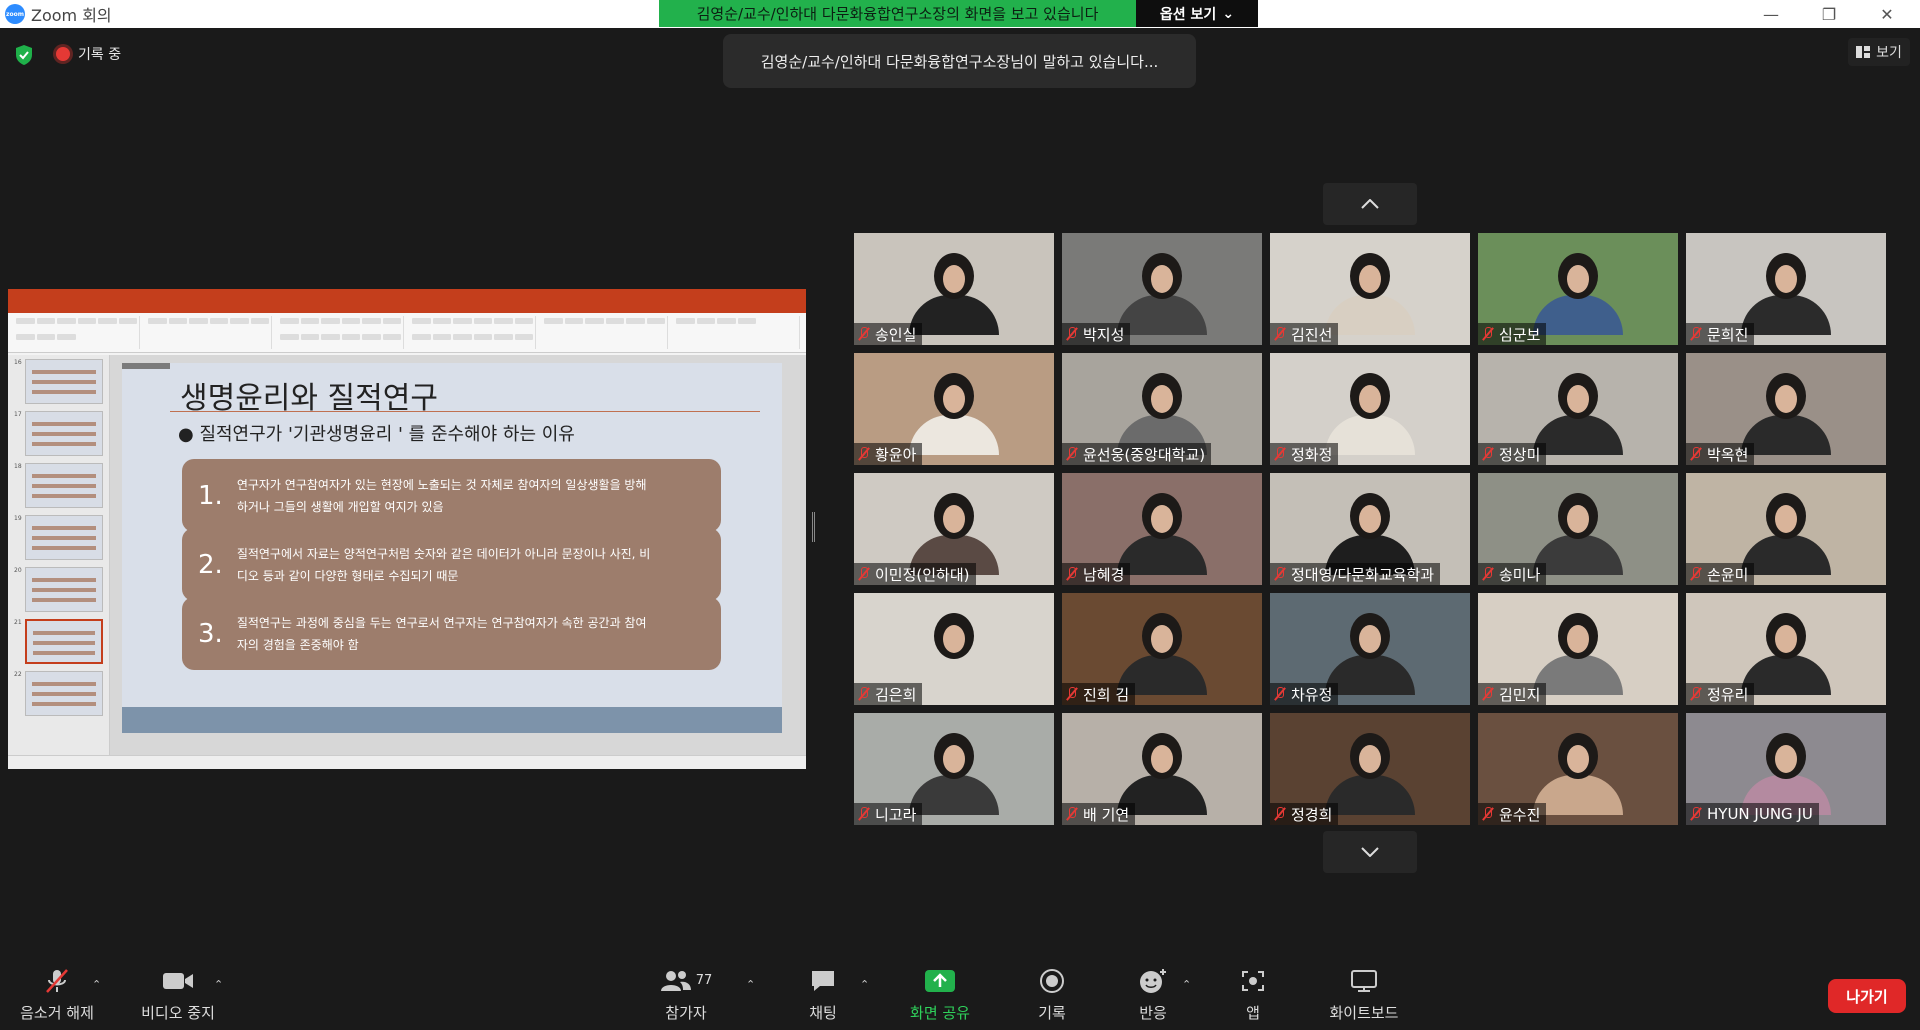  What do you see at coordinates (18, 466) in the screenshot?
I see `slide-thumbnail-number: 18` at bounding box center [18, 466].